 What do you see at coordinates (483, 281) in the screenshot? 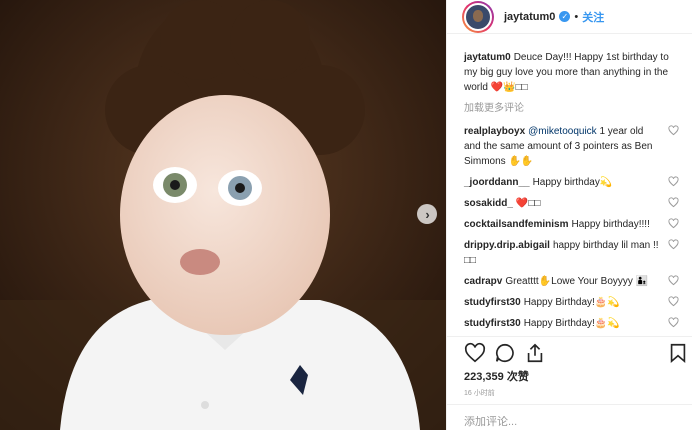
I see `comment-username: cadrapv` at bounding box center [483, 281].